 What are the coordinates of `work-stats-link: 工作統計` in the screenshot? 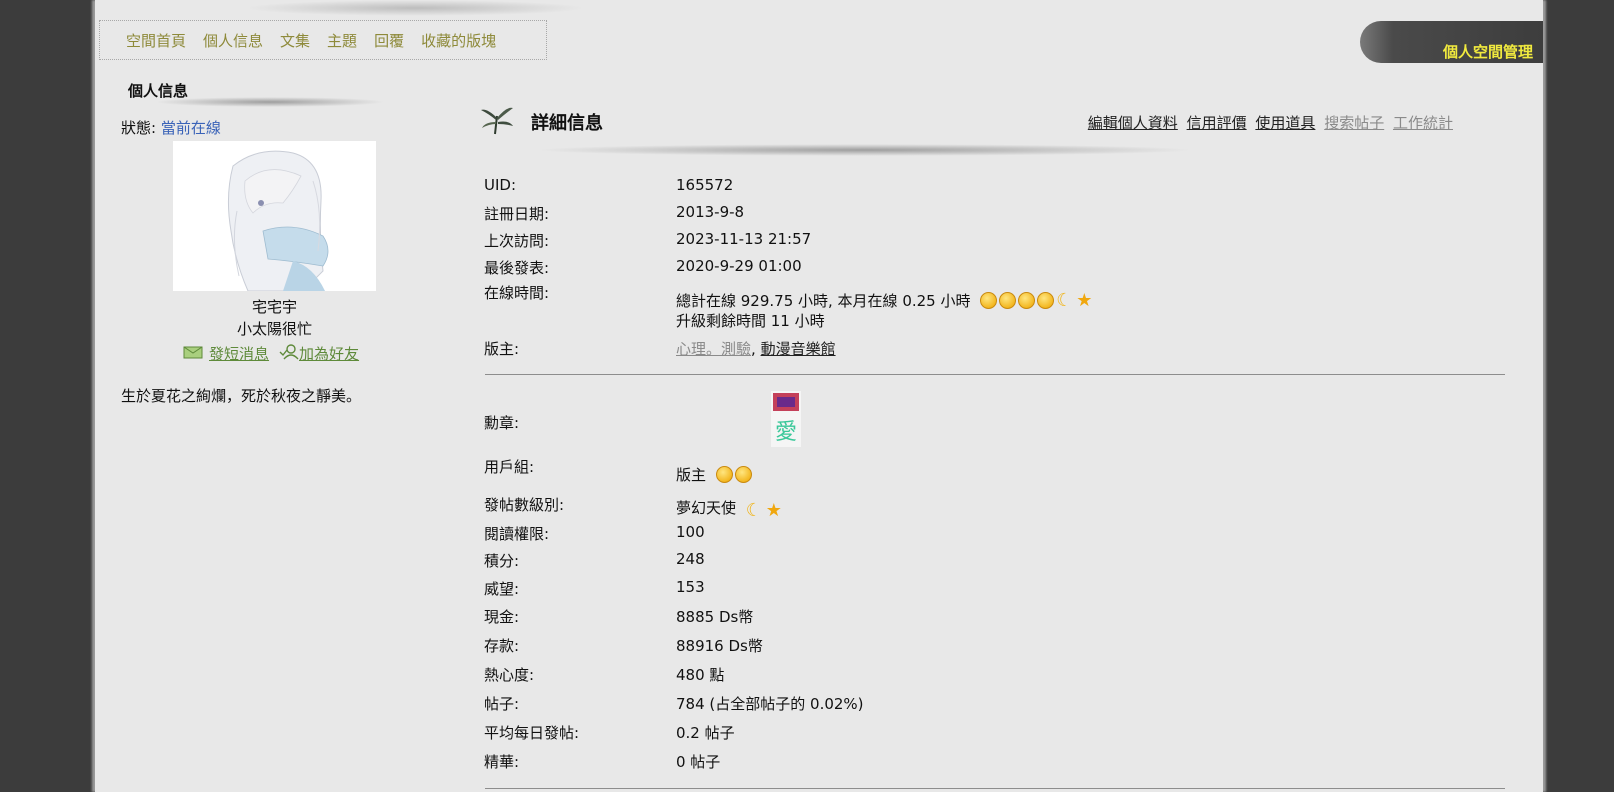 It's located at (1423, 123).